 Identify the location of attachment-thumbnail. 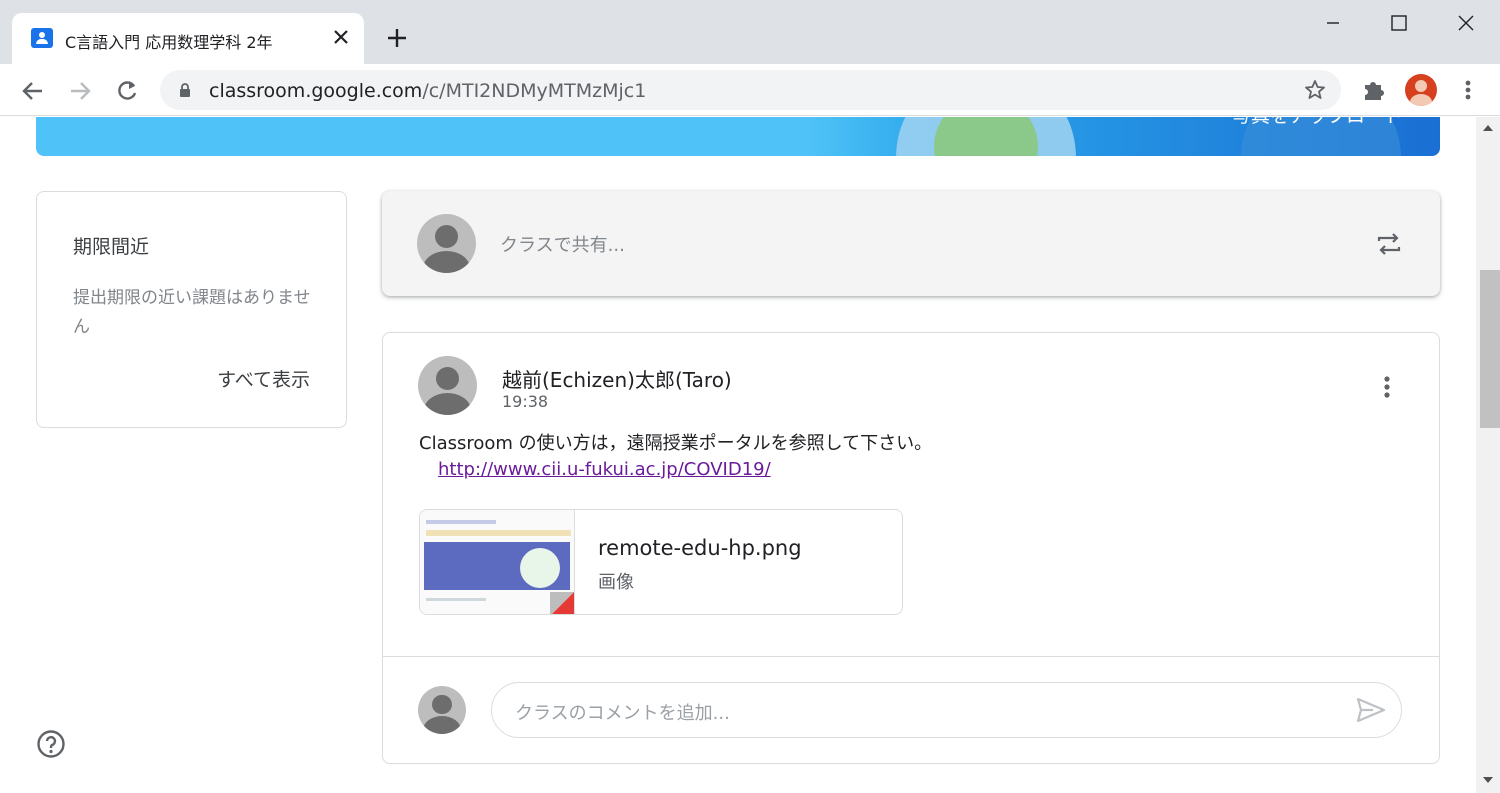
(497, 562).